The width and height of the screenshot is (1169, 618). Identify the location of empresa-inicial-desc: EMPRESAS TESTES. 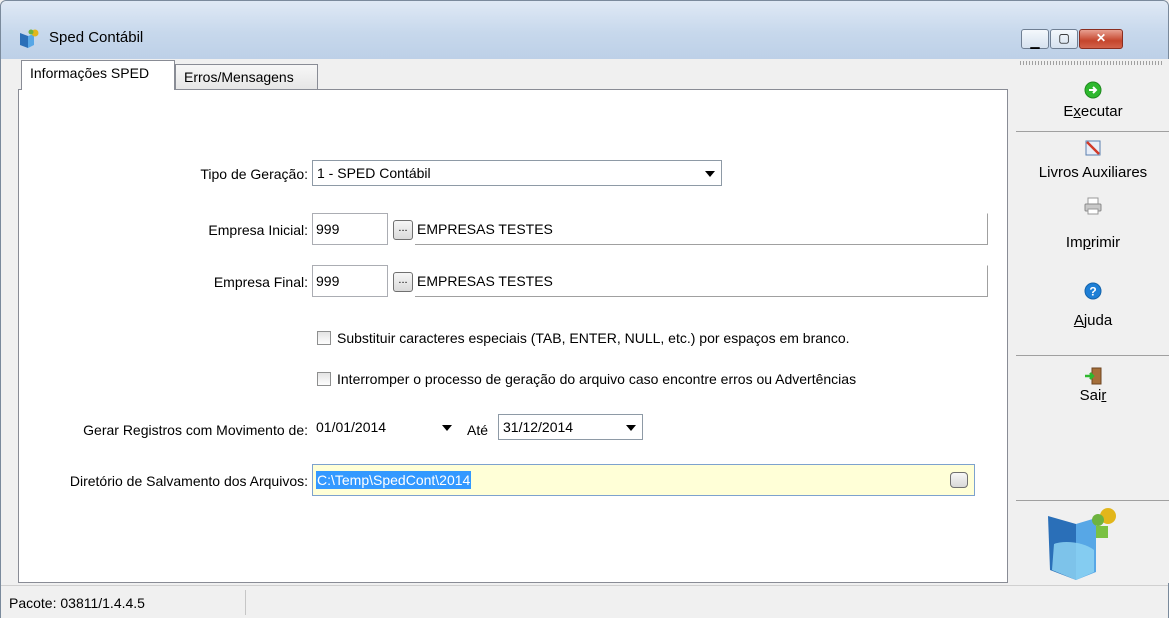
(701, 229).